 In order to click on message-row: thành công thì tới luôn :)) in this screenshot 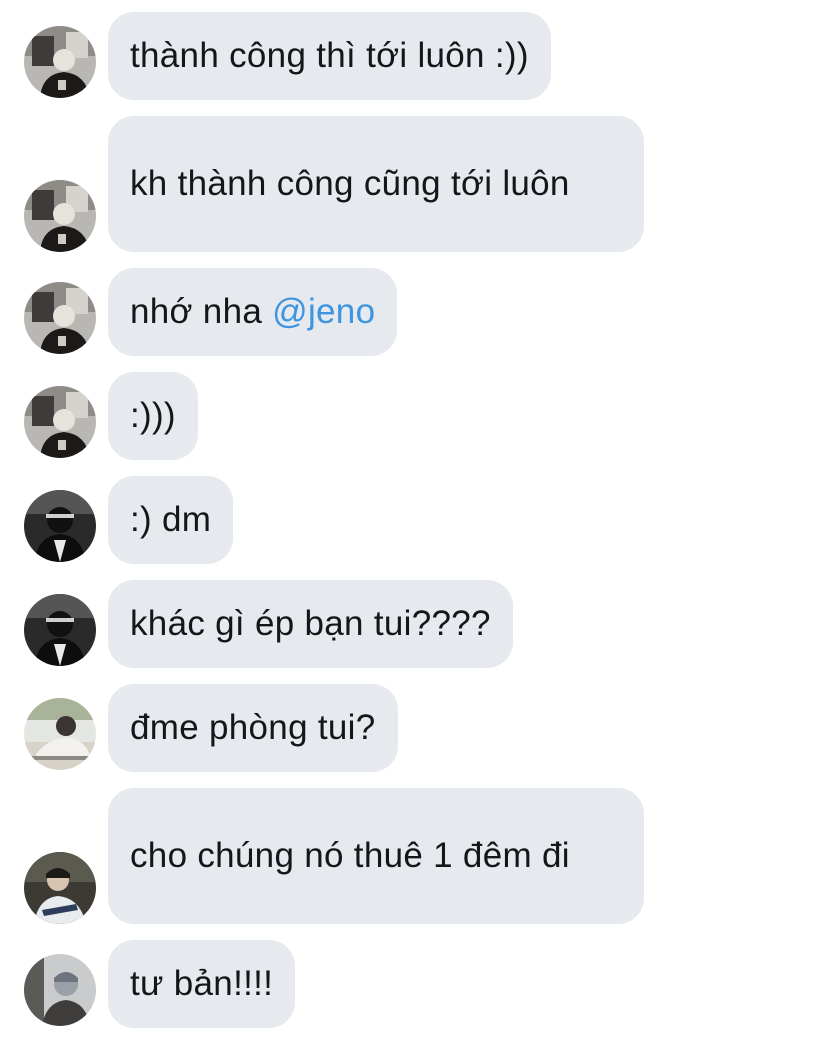, I will do `click(414, 56)`.